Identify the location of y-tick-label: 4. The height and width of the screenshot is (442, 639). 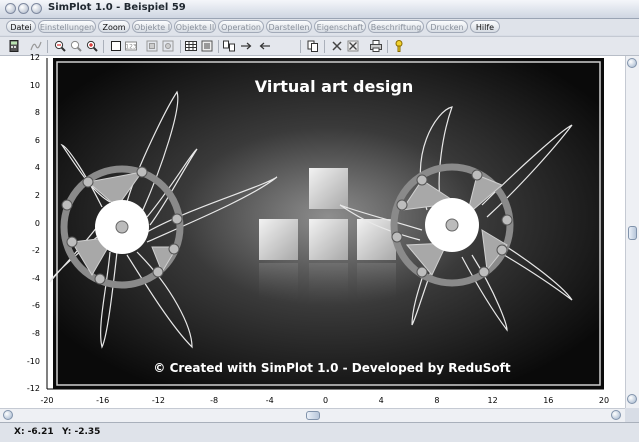
(37, 168).